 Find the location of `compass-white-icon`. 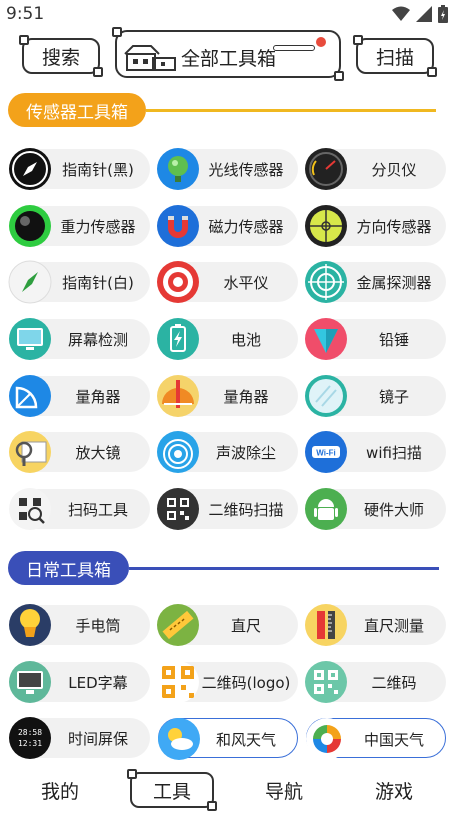

compass-white-icon is located at coordinates (30, 282).